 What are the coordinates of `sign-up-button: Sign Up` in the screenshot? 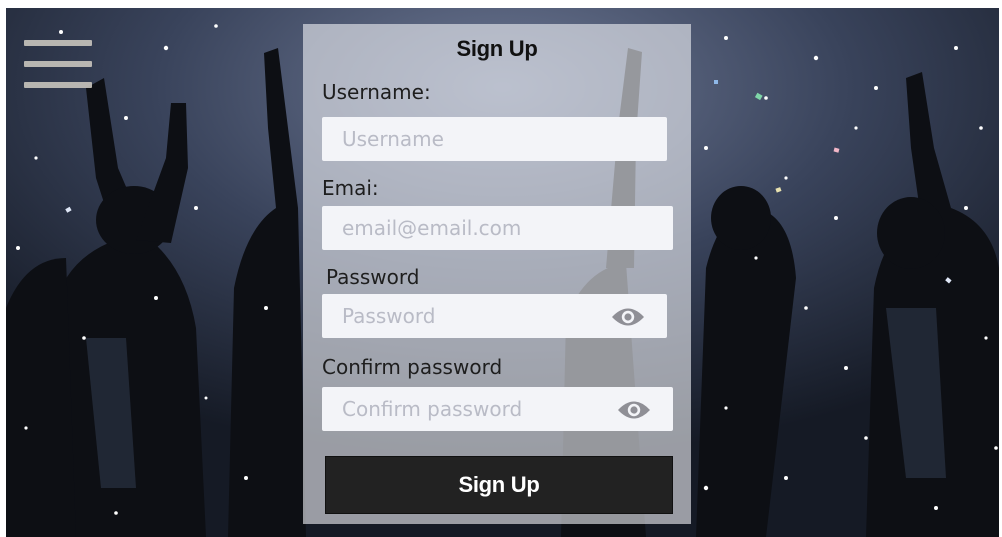 It's located at (499, 485).